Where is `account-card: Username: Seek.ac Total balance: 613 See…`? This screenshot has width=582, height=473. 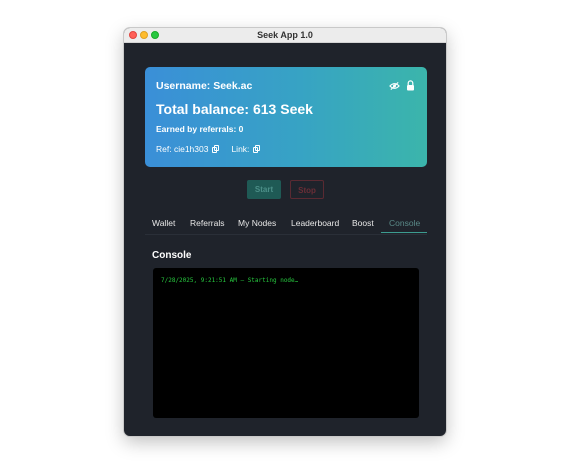
account-card: Username: Seek.ac Total balance: 613 See… is located at coordinates (286, 117).